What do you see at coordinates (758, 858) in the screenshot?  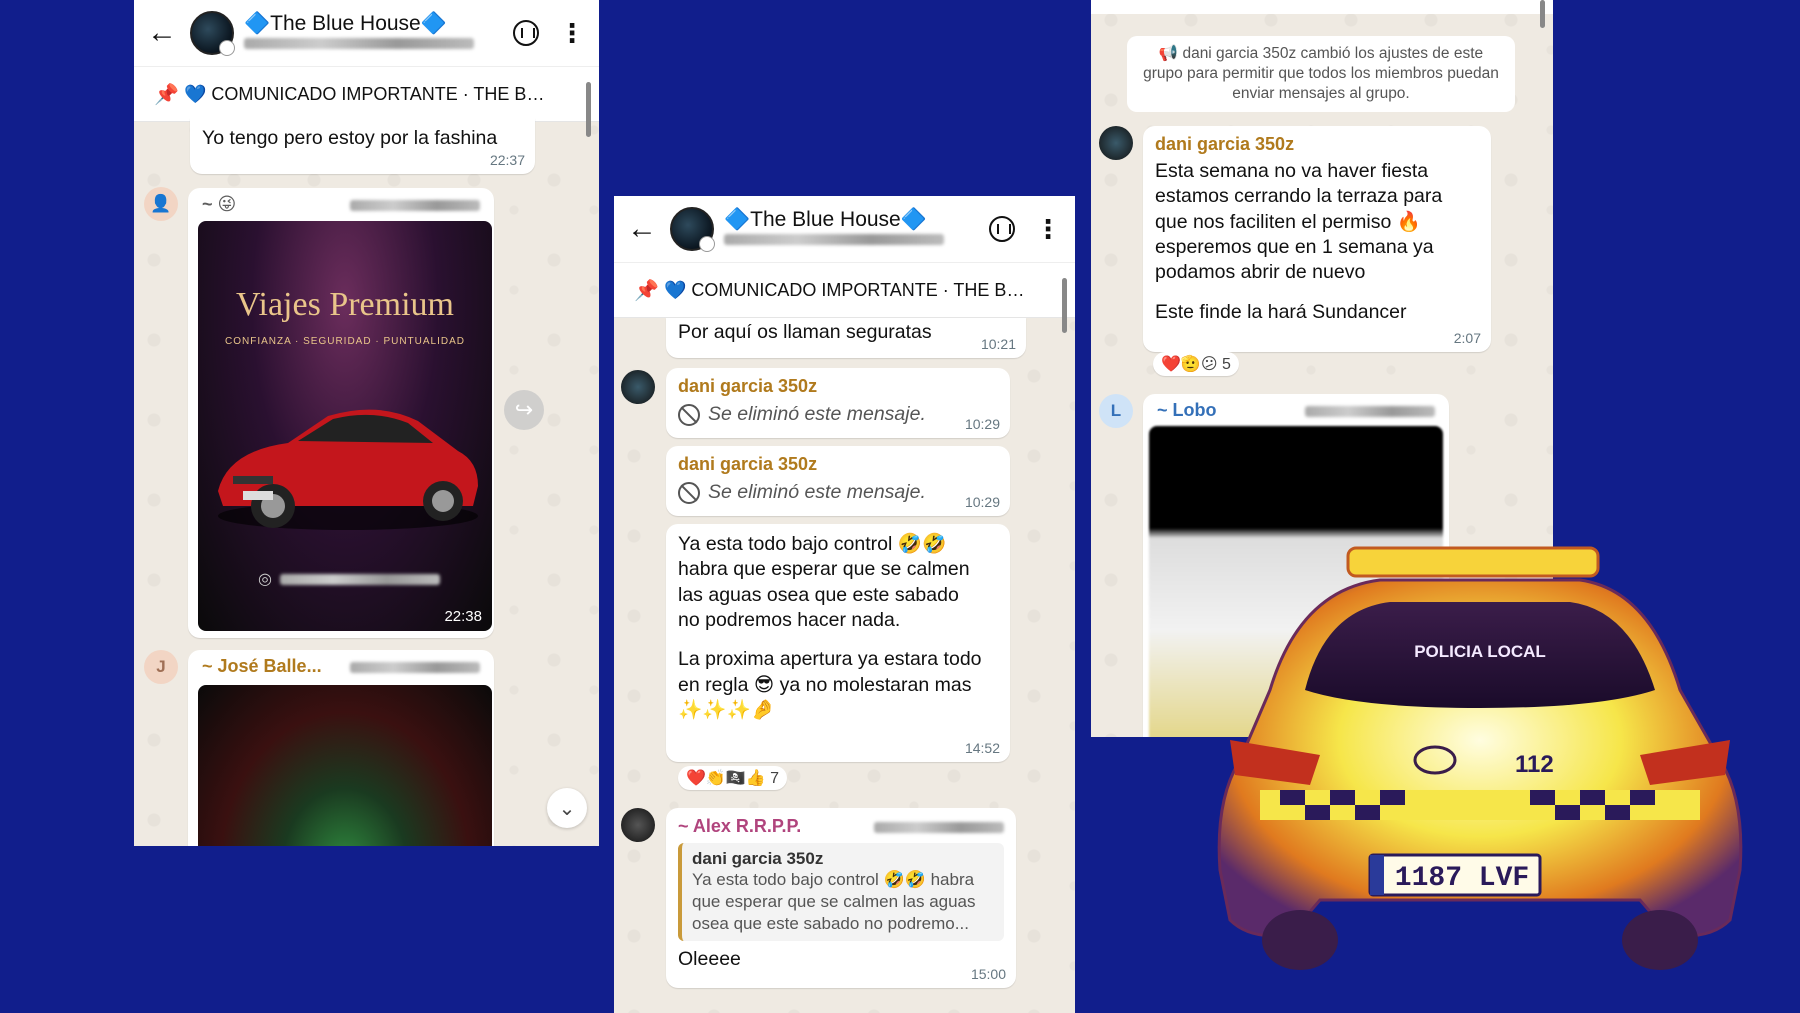 I see `quoted-sender: dani garcia 350z` at bounding box center [758, 858].